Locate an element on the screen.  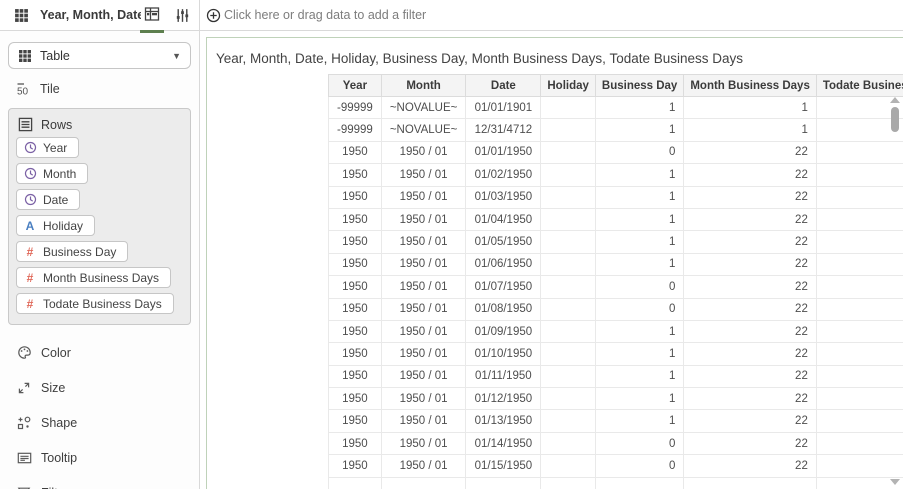
table-cell: 01/03/1950 is located at coordinates (503, 197).